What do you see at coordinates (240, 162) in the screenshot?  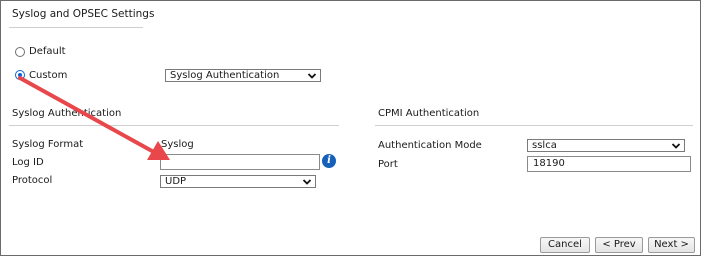 I see `log-id-input` at bounding box center [240, 162].